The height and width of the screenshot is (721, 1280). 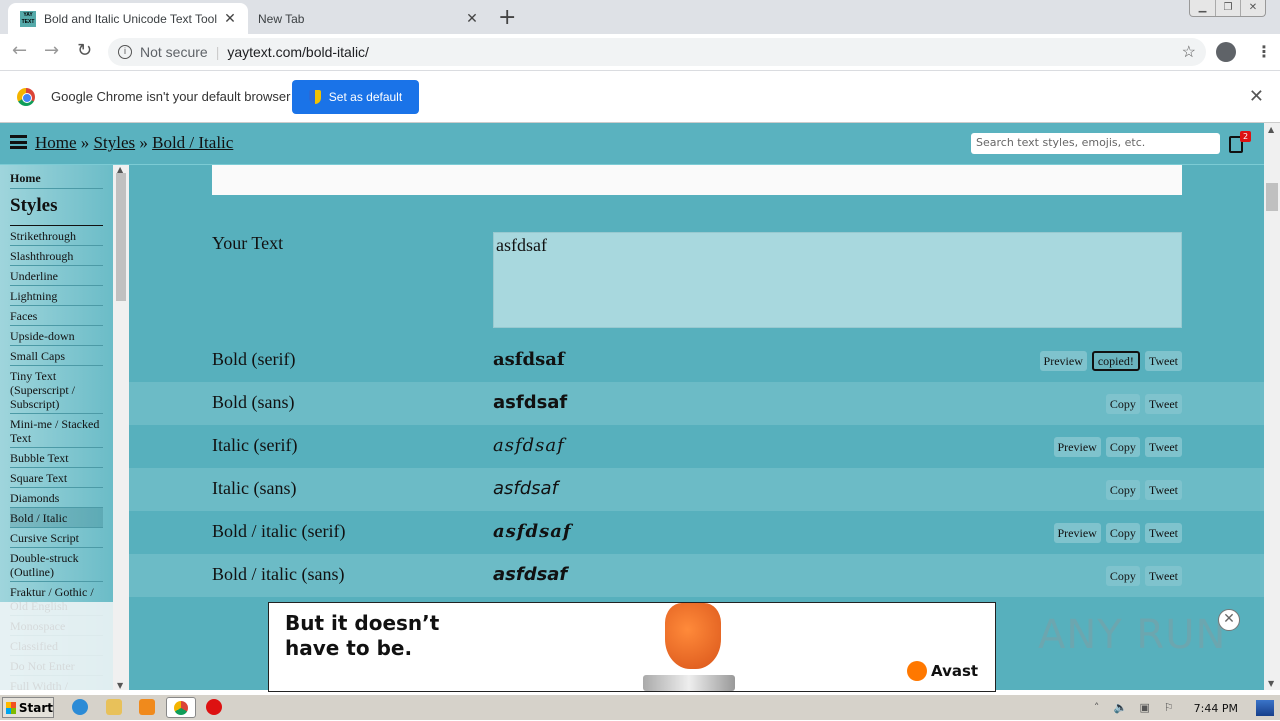 I want to click on chrome-taskbar-button, so click(x=181, y=707).